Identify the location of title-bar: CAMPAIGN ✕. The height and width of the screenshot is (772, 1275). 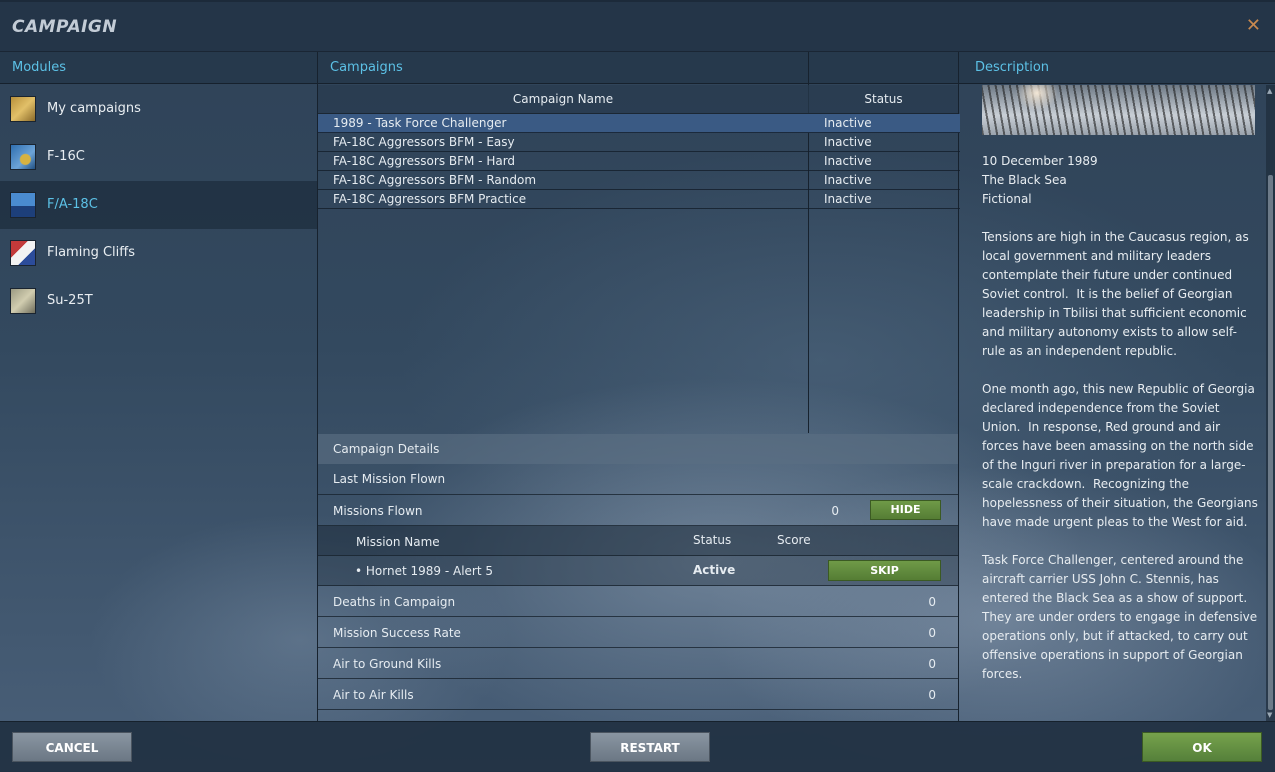
(637, 26).